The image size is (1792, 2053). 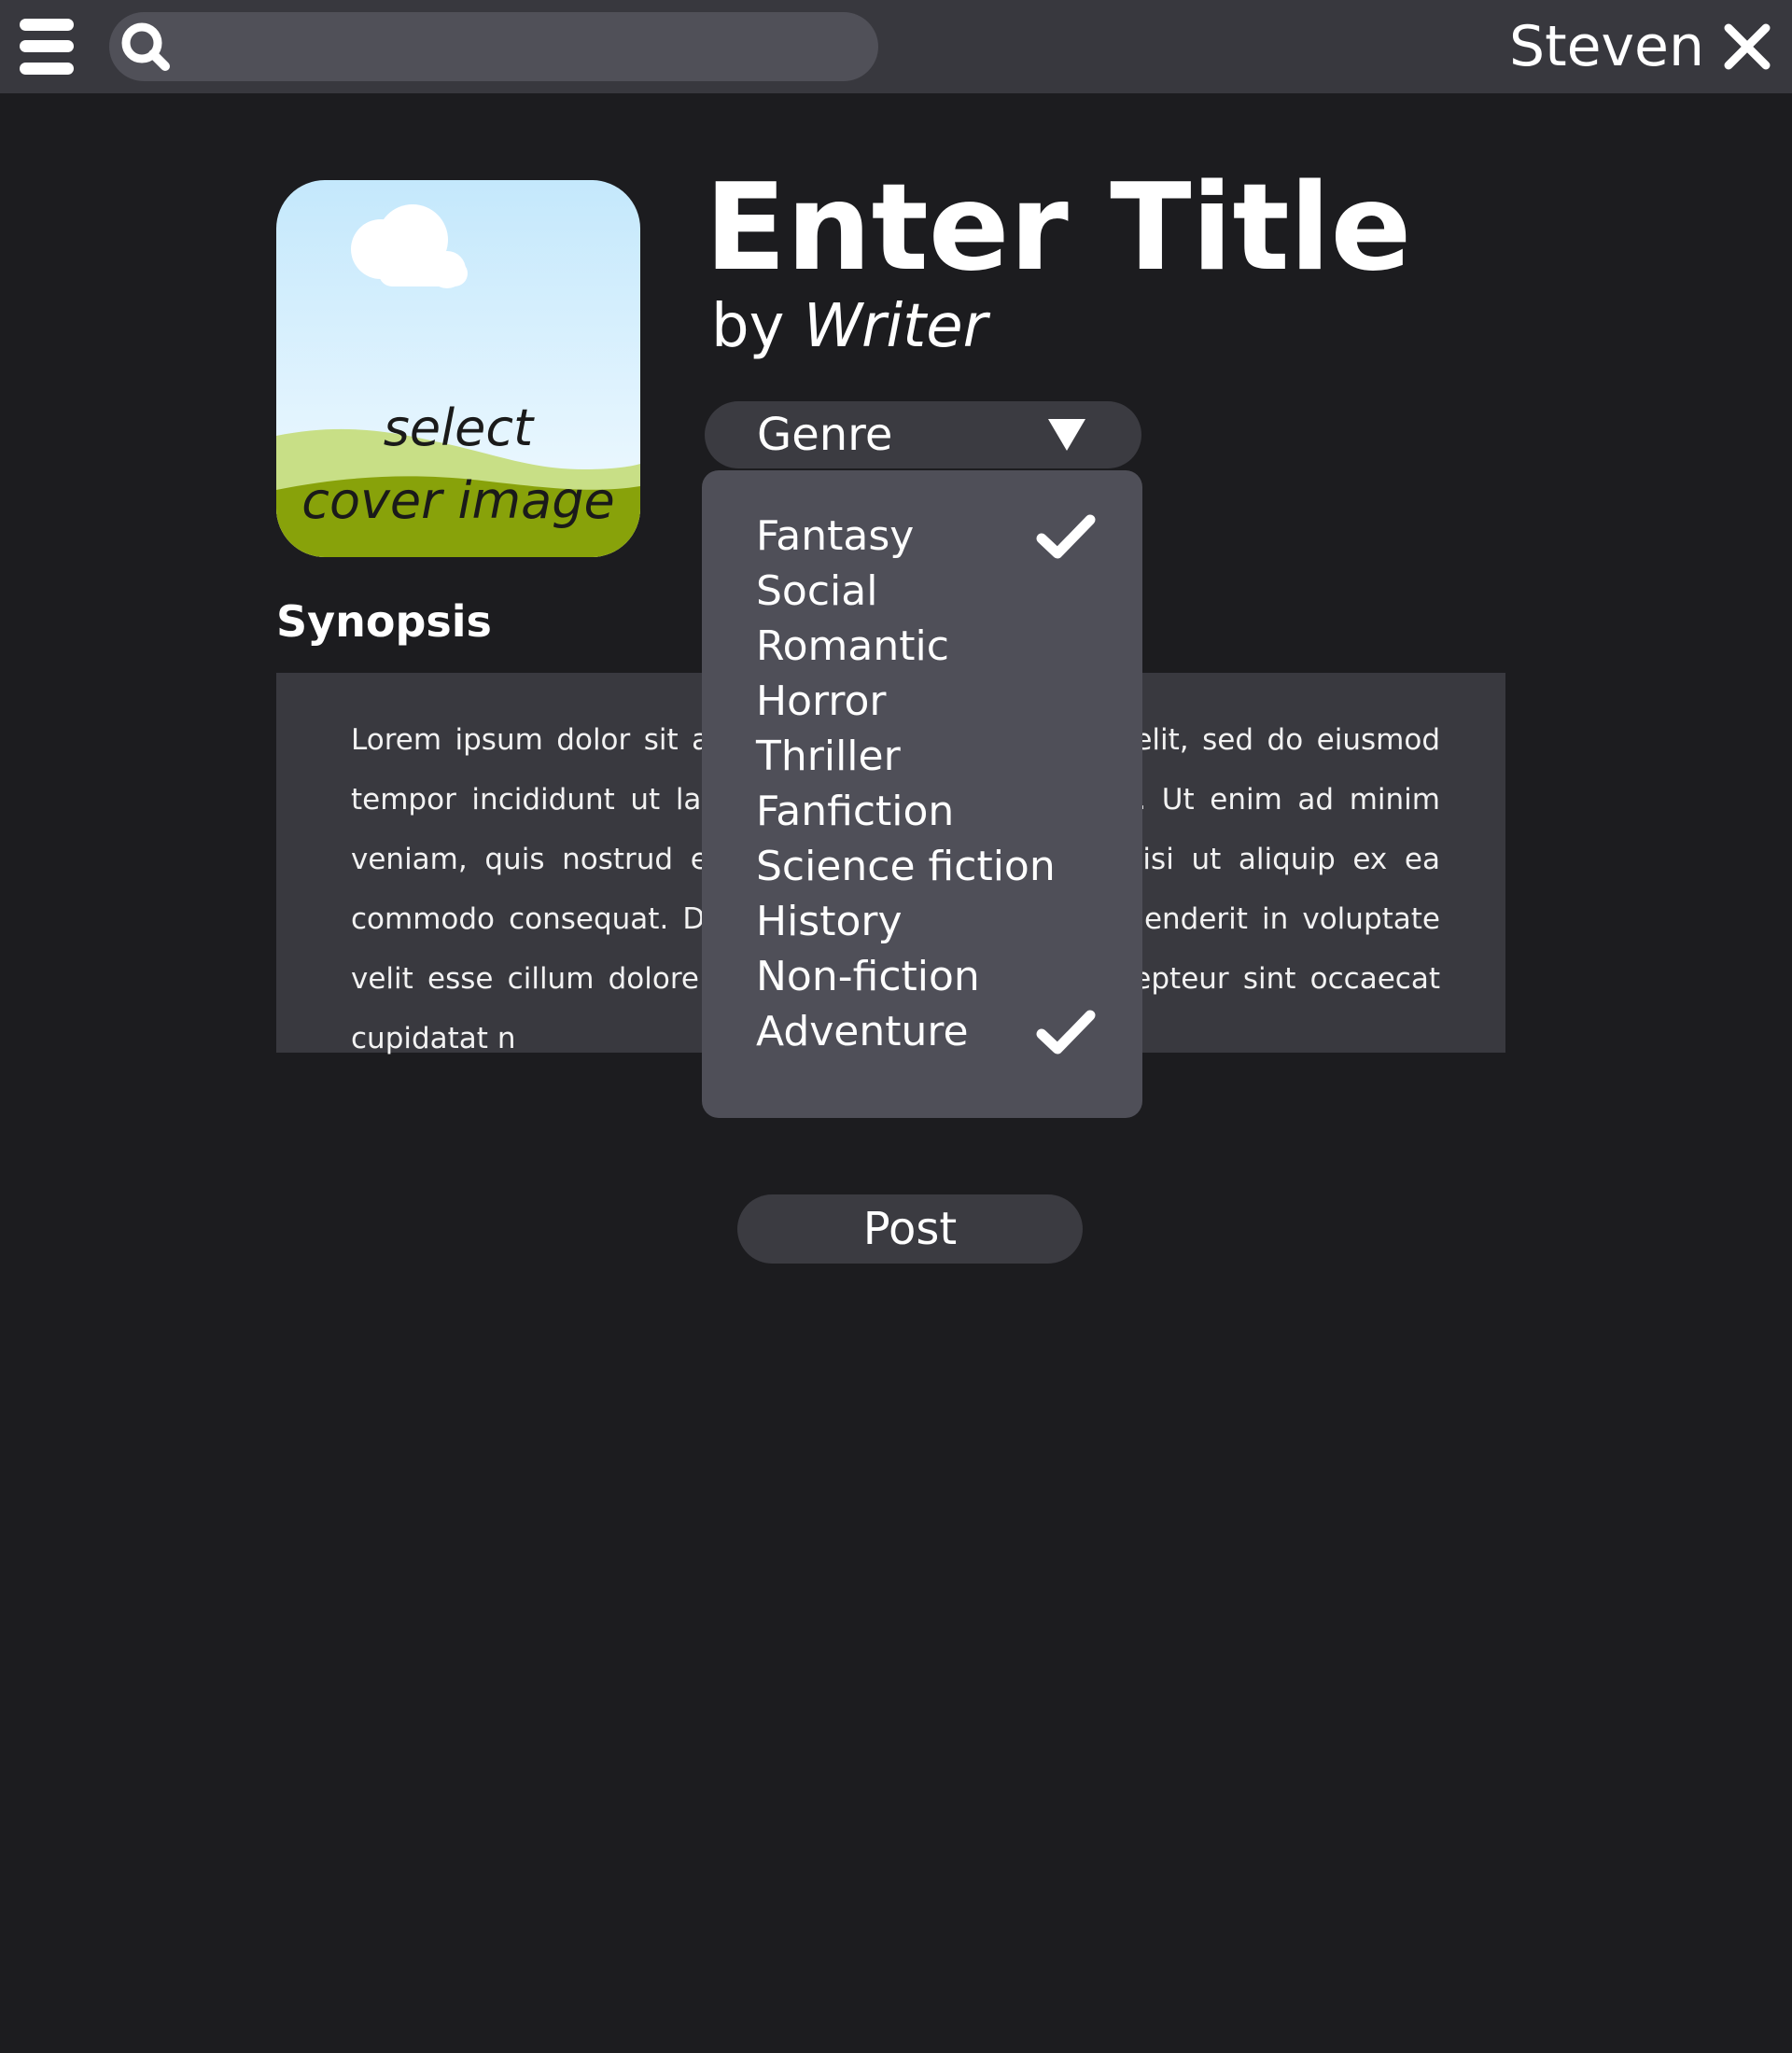 What do you see at coordinates (1747, 47) in the screenshot?
I see `close-icon` at bounding box center [1747, 47].